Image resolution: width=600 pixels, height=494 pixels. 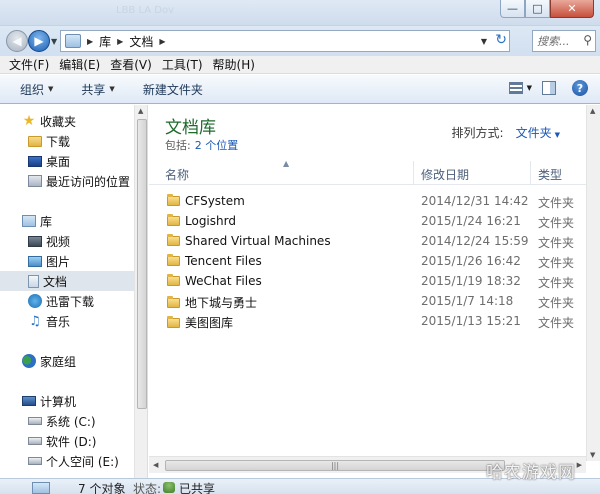 I want to click on nav-scrollbar-thumb, so click(x=142, y=264).